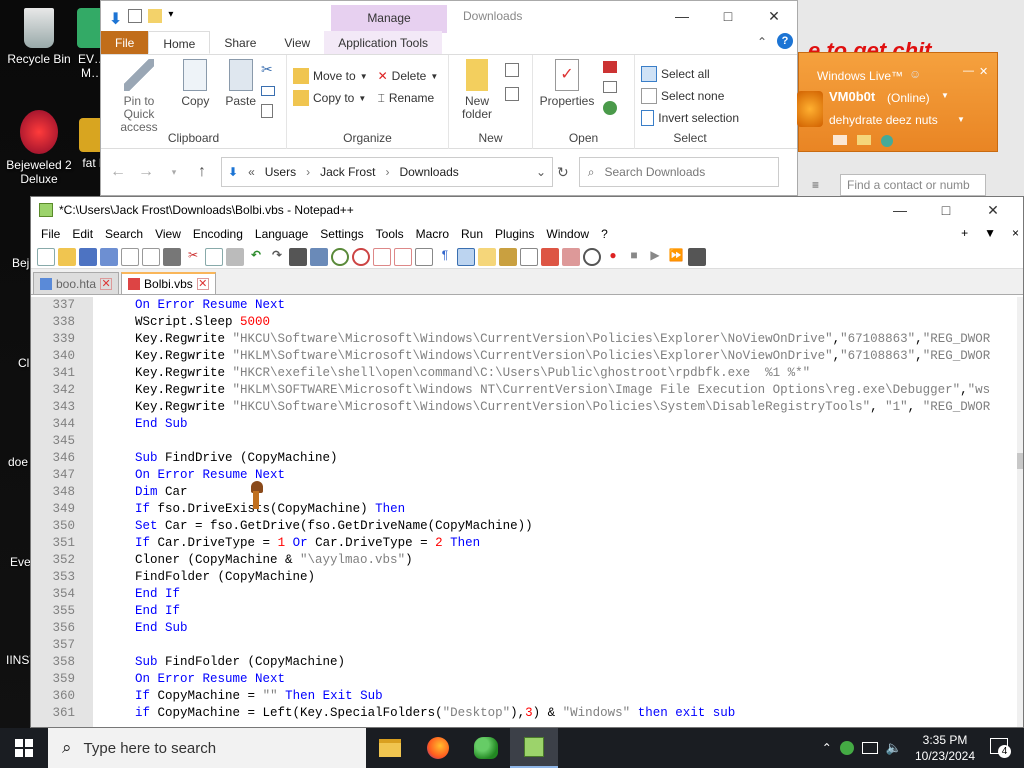  I want to click on volume-icon: 🔈, so click(894, 748).